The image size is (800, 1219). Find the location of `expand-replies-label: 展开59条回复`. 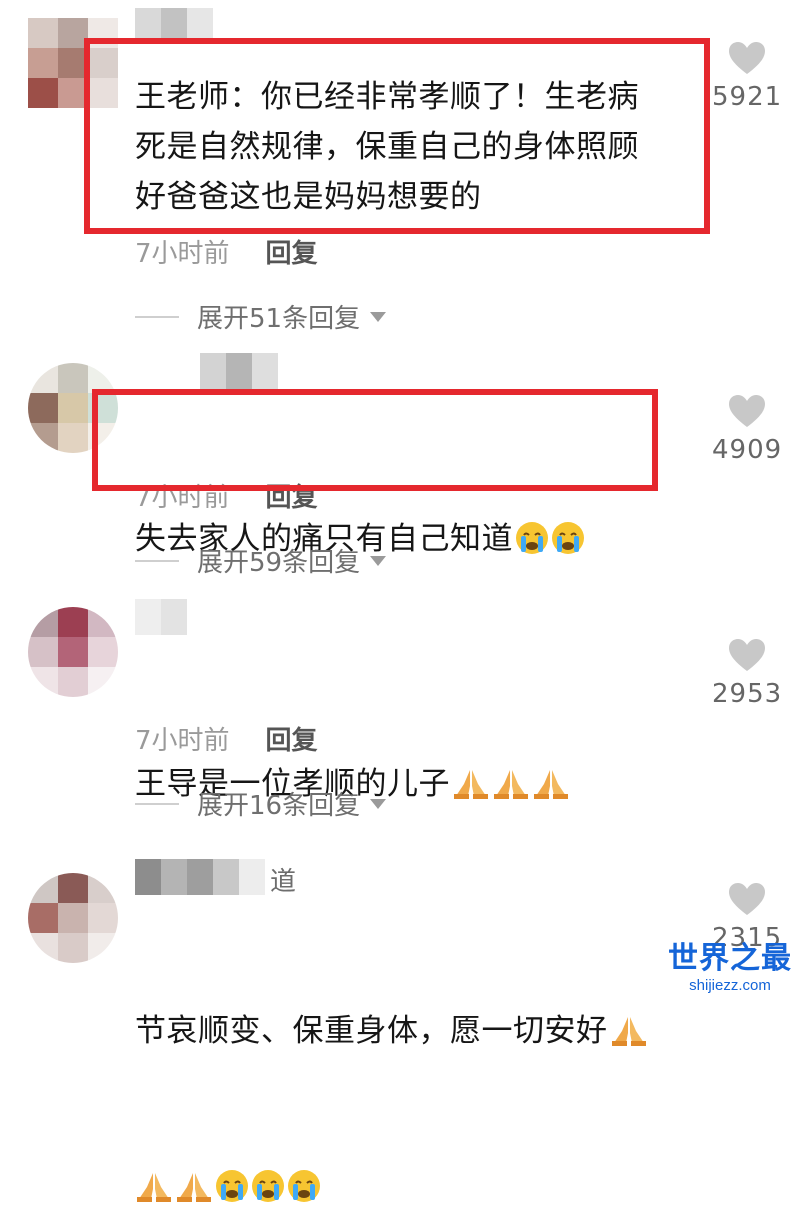

expand-replies-label: 展开59条回复 is located at coordinates (279, 563).